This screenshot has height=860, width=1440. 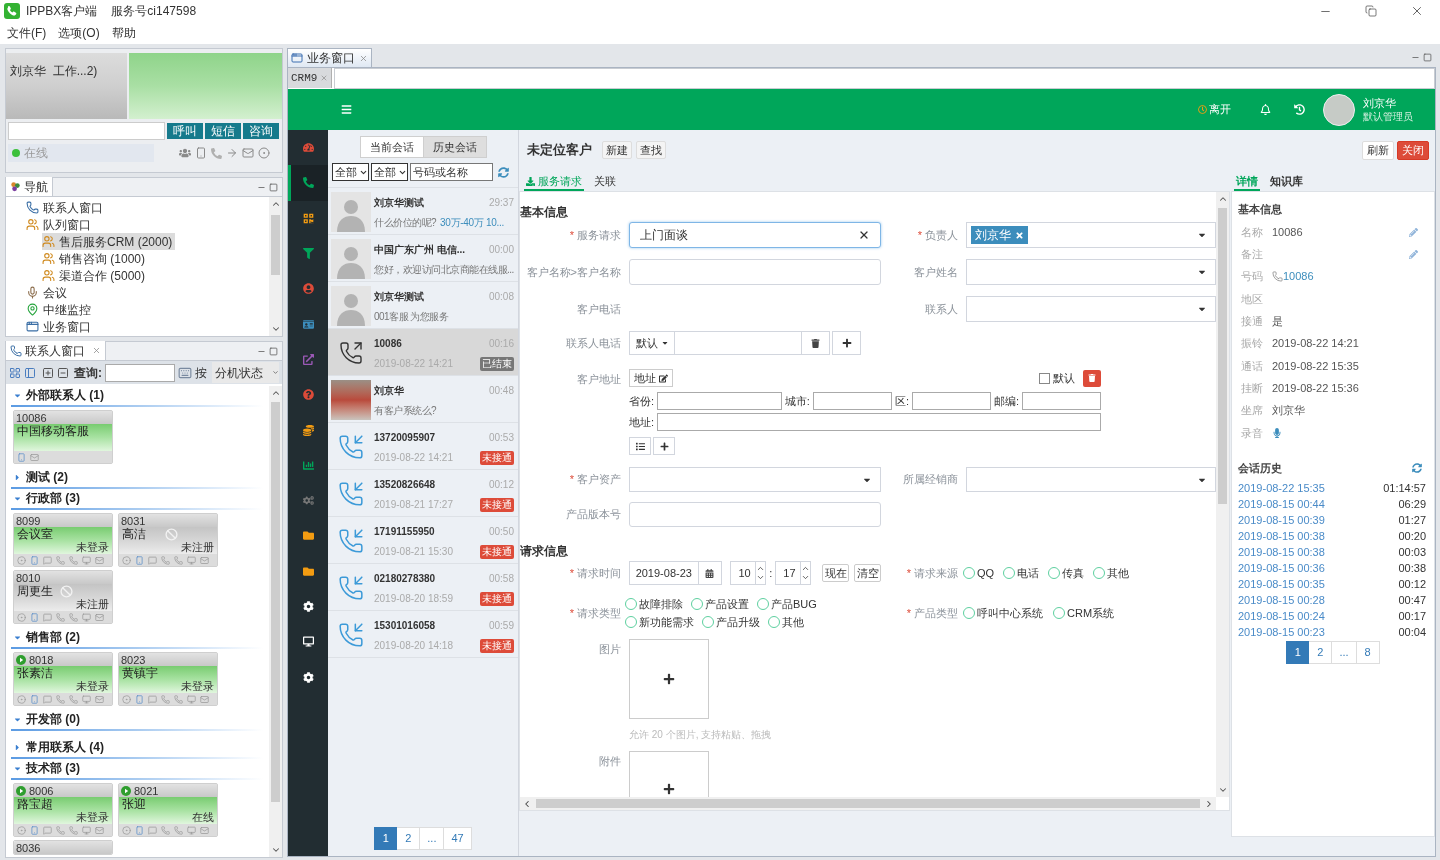 What do you see at coordinates (273, 351) in the screenshot?
I see `maximize-icon` at bounding box center [273, 351].